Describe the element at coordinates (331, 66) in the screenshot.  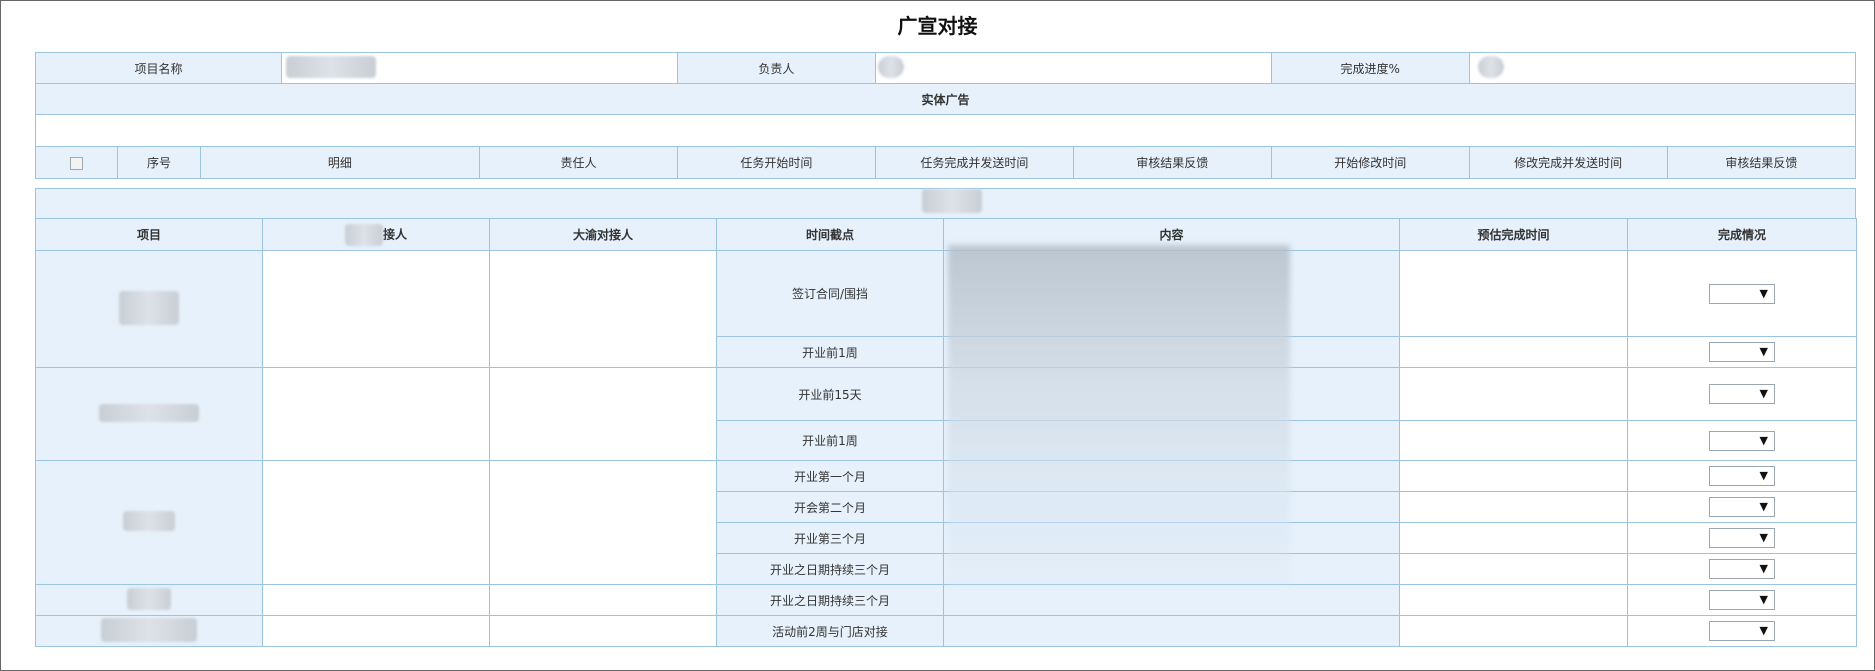
I see `project-name-value-redacted` at that location.